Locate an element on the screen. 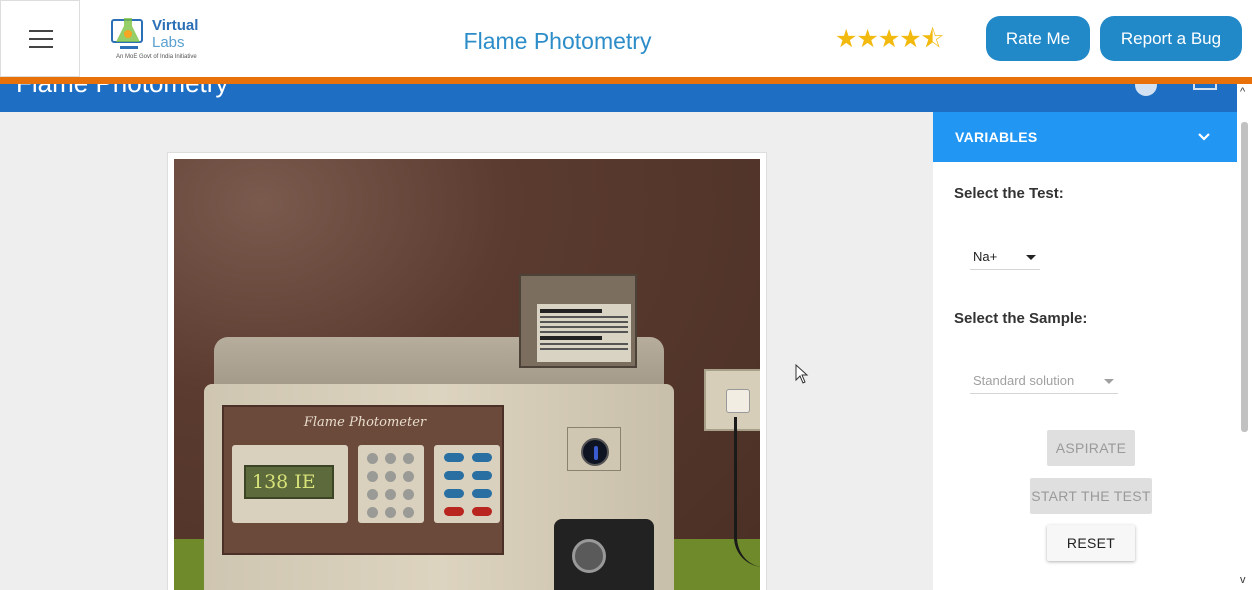  display-housing: 138 IE is located at coordinates (290, 484).